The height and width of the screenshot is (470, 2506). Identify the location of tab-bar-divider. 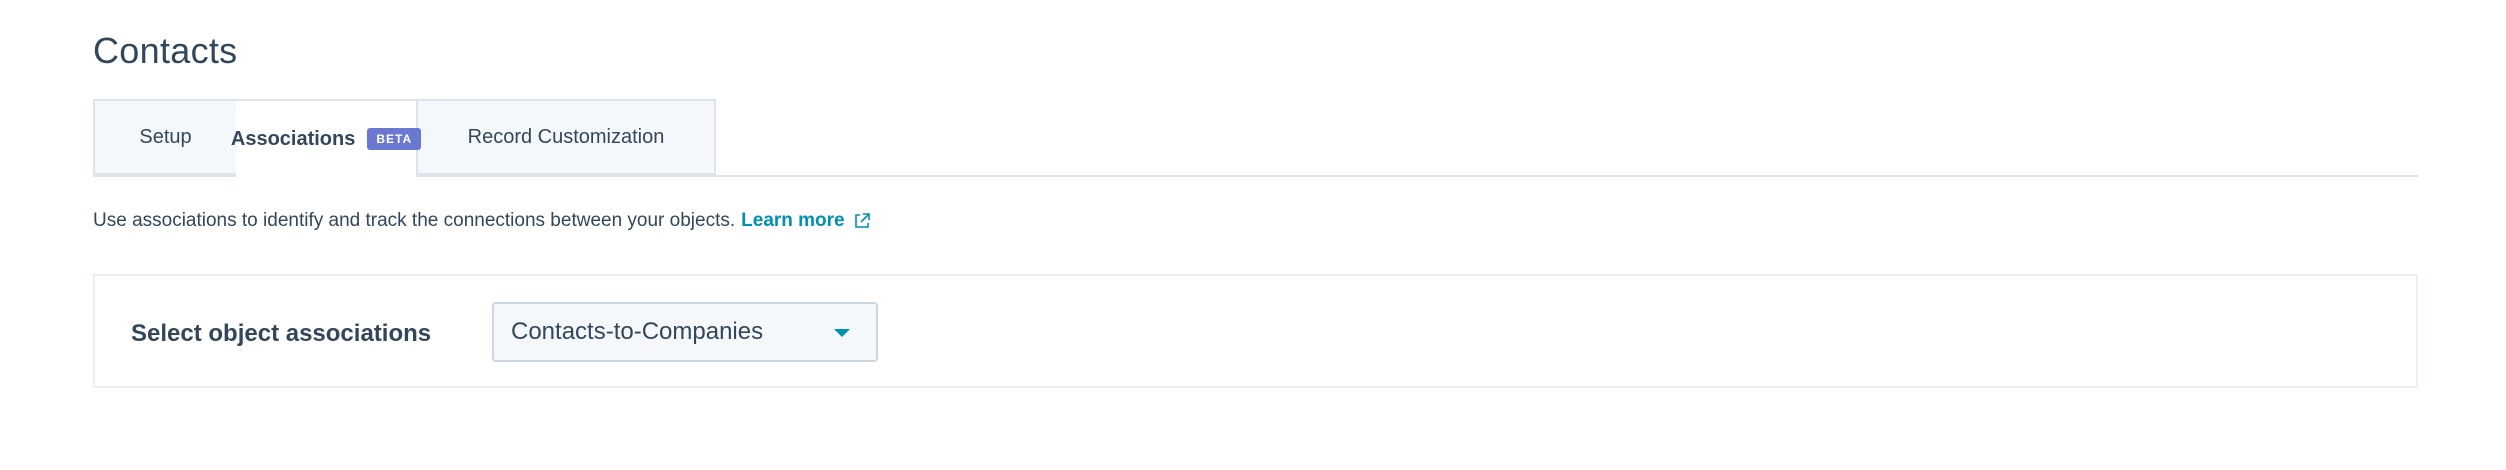
(1255, 176).